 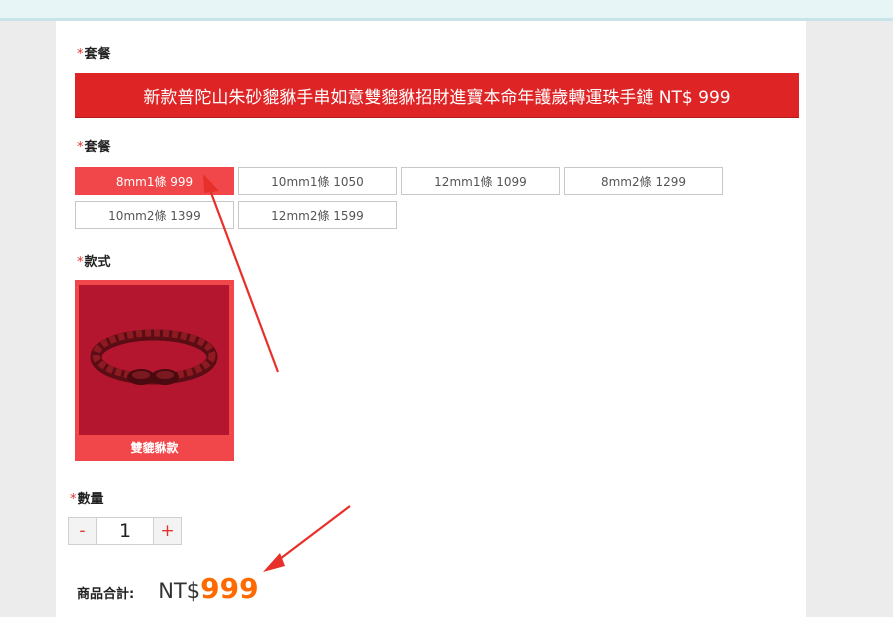 I want to click on style-label: *款式, so click(x=94, y=260).